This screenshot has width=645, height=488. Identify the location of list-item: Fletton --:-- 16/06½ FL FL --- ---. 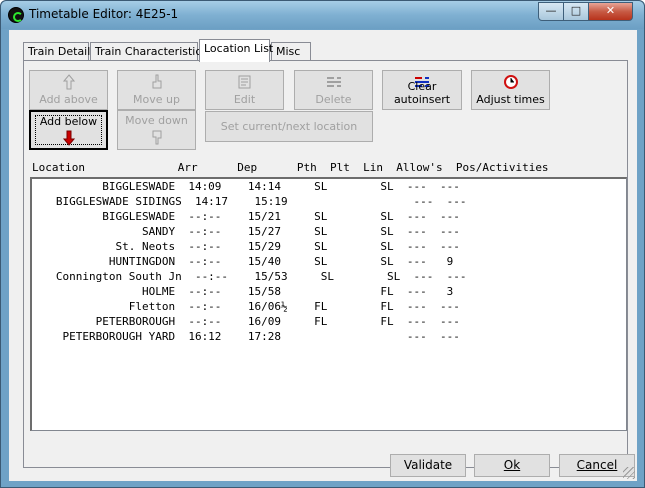
(248, 306).